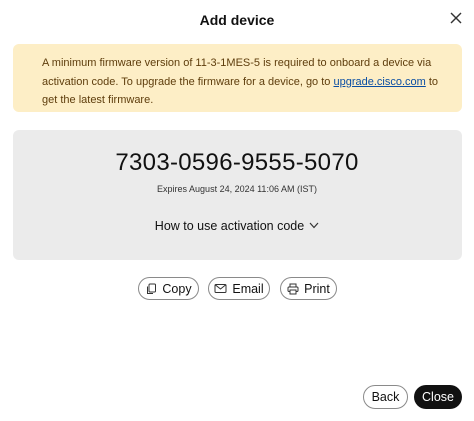 The image size is (474, 421). Describe the element at coordinates (237, 189) in the screenshot. I see `expiry-text: Expires August 24, 2024 11:06 AM (IST)` at that location.